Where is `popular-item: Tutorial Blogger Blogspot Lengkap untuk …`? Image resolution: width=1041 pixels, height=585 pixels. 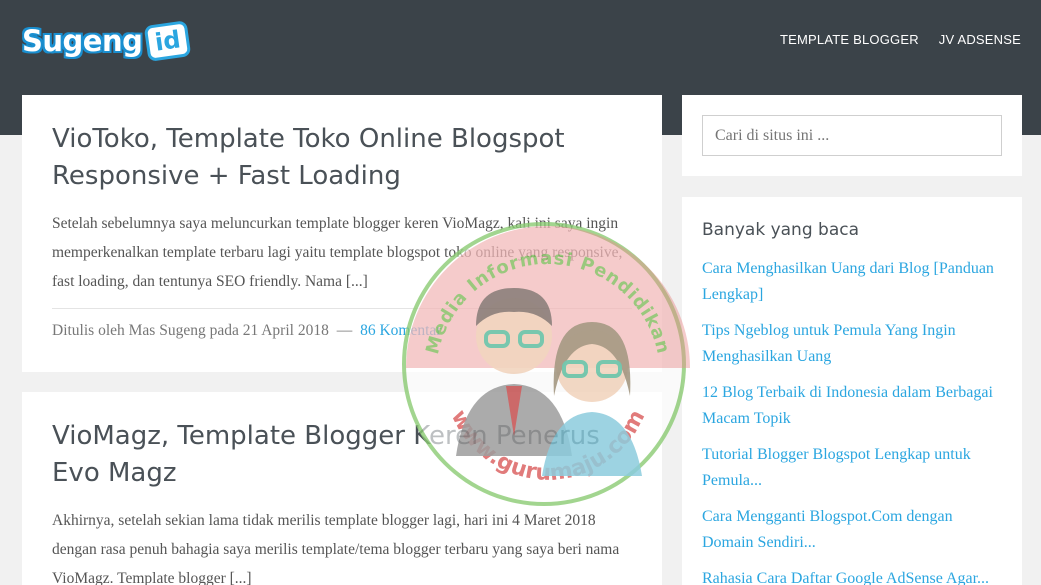 popular-item: Tutorial Blogger Blogspot Lengkap untuk … is located at coordinates (852, 468).